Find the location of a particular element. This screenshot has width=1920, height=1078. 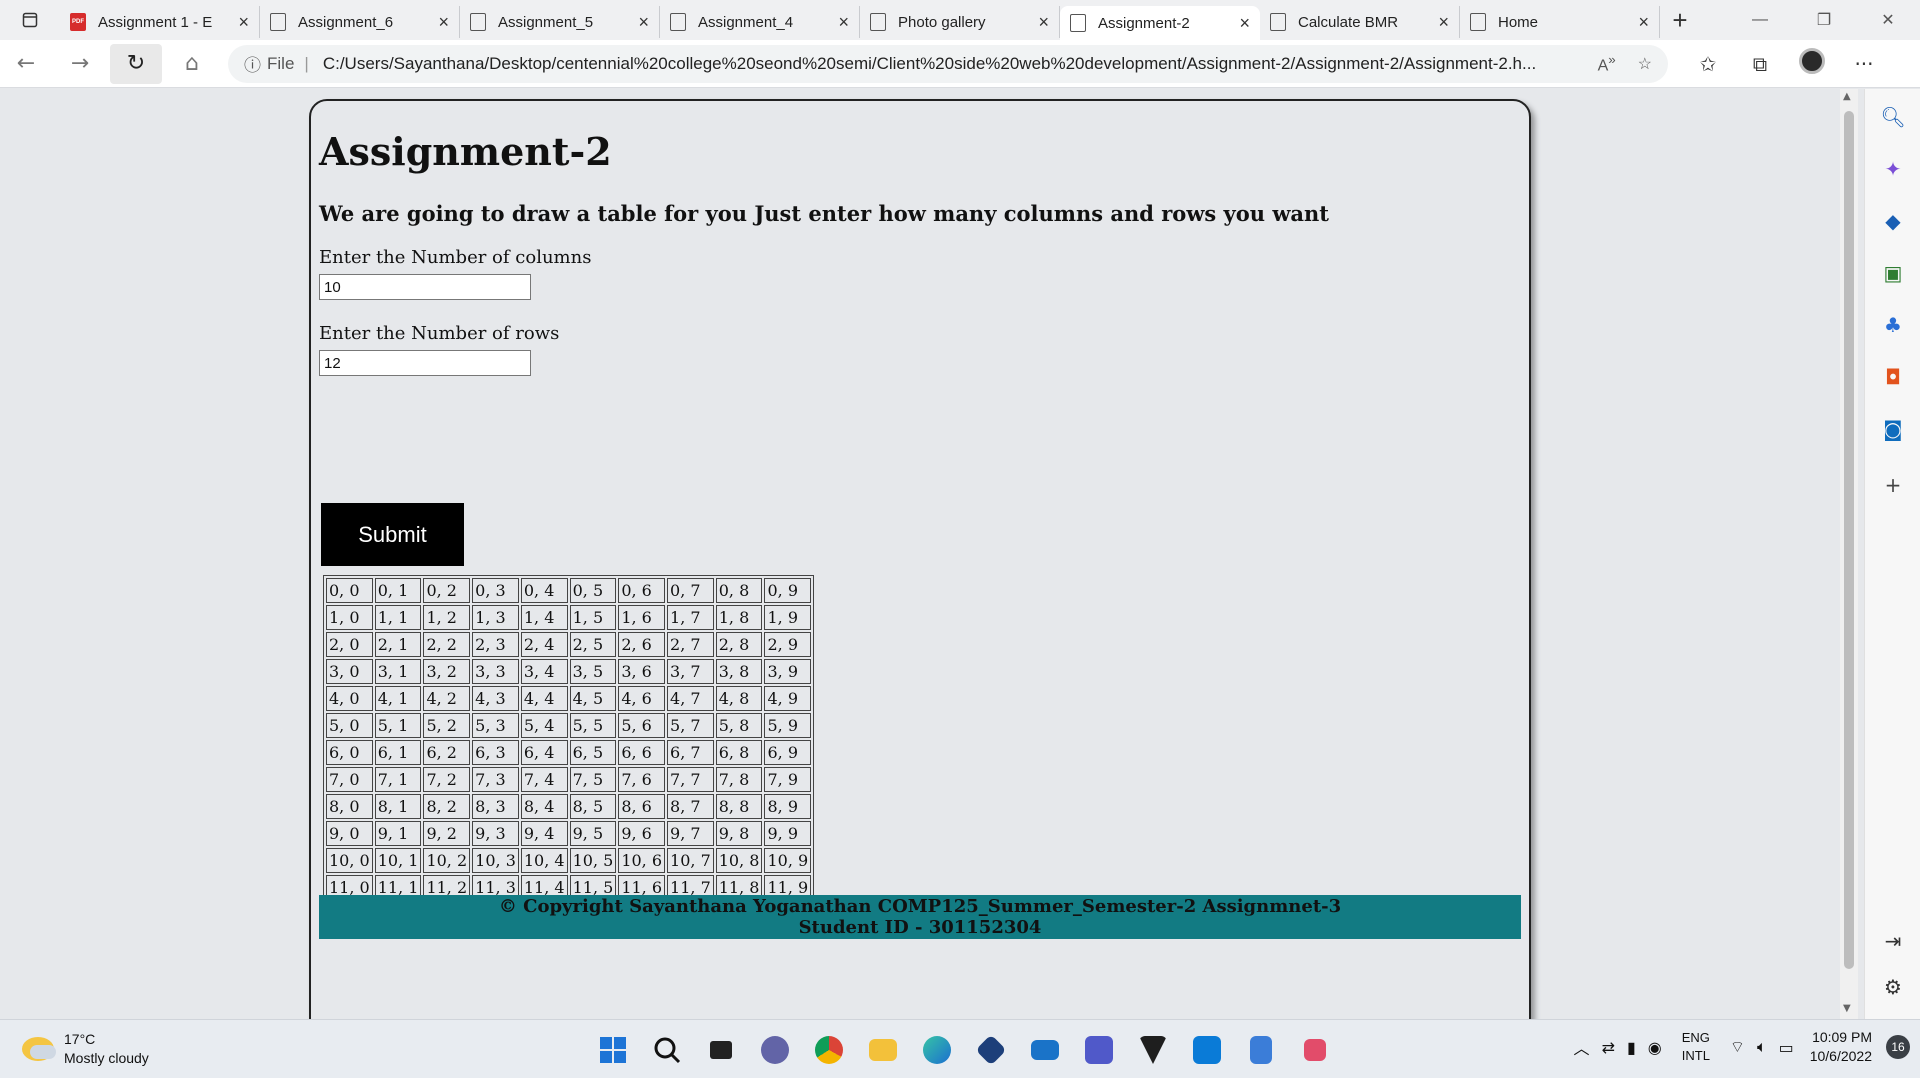

home-icon: ⌂ is located at coordinates (192, 64).